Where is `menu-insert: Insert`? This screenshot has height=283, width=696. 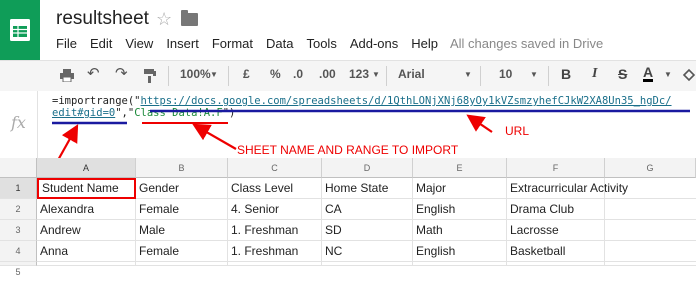
menu-insert: Insert is located at coordinates (182, 43).